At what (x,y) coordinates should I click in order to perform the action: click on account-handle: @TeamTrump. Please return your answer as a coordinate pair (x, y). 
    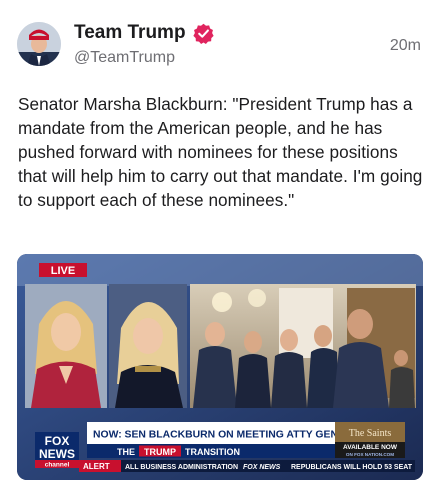
    Looking at the image, I should click on (124, 58).